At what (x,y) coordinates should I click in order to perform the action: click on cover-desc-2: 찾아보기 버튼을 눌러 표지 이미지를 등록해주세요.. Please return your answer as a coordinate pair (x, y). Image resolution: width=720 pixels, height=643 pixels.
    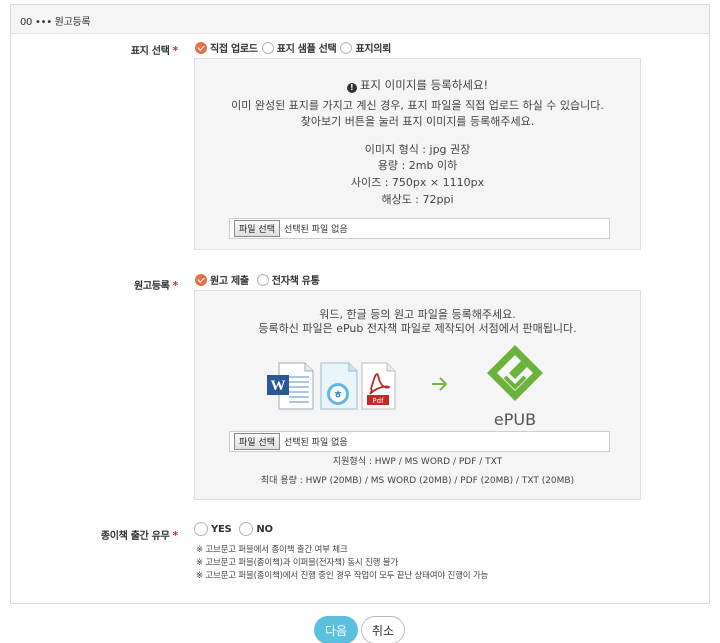
    Looking at the image, I should click on (417, 121).